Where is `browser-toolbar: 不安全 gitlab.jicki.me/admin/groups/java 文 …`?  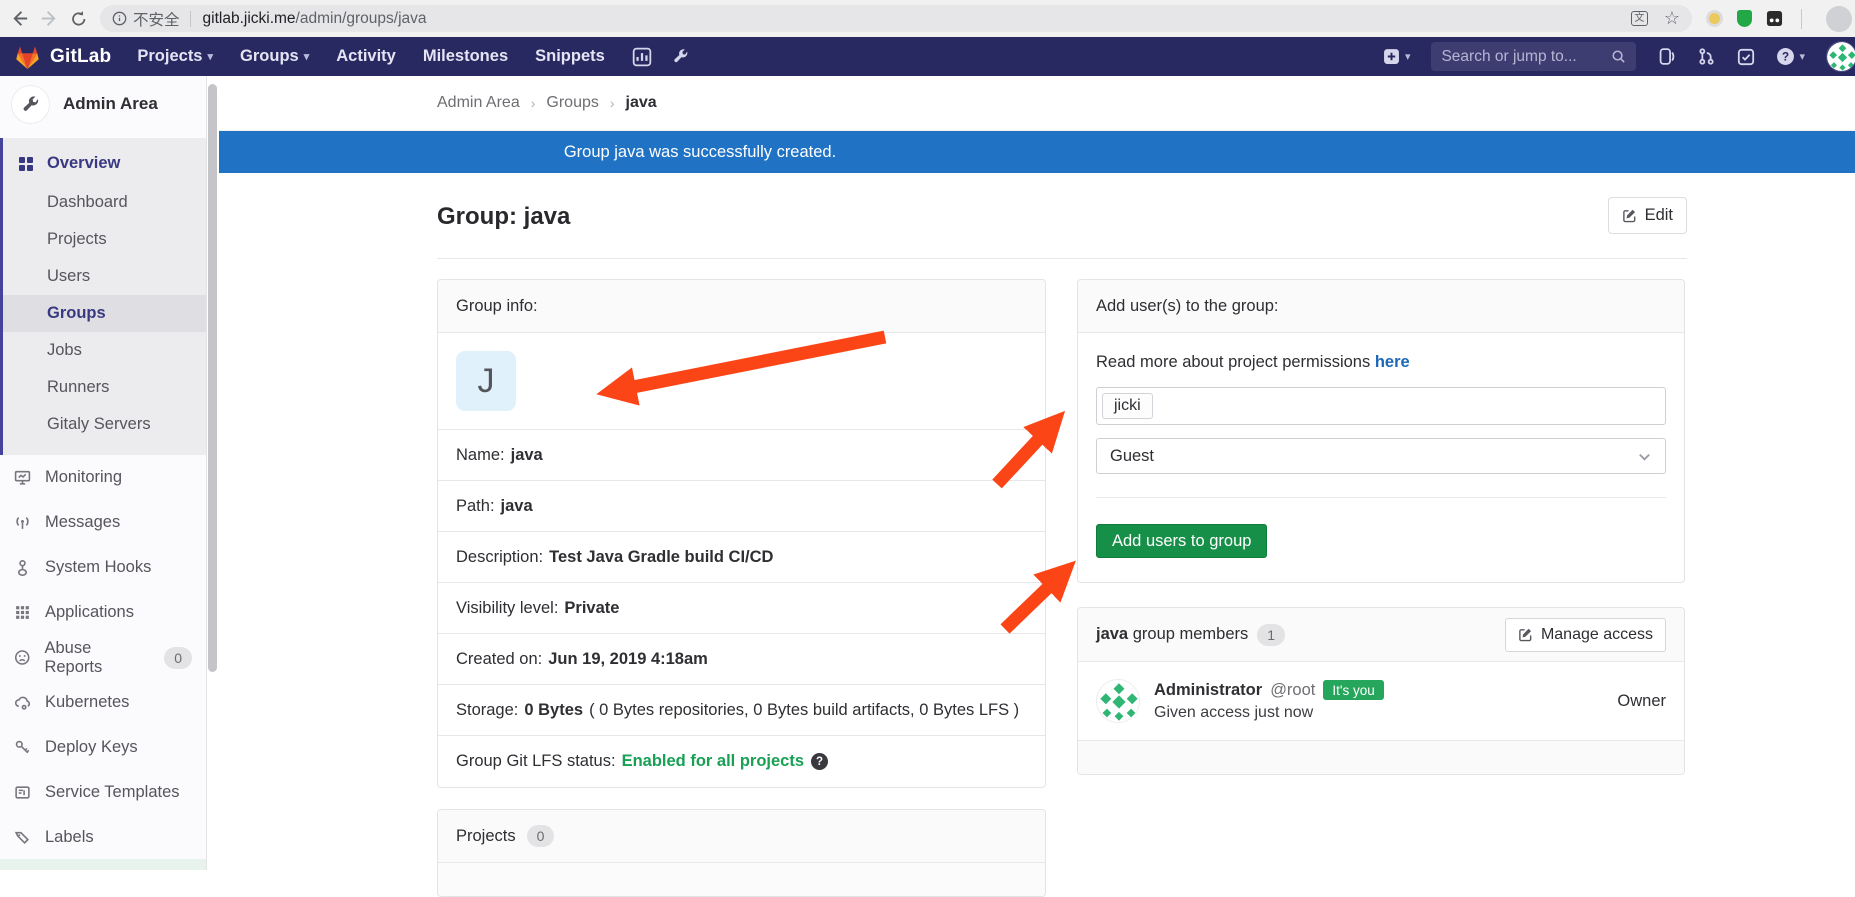
browser-toolbar: 不安全 gitlab.jicki.me/admin/groups/java 文 … is located at coordinates (927, 18).